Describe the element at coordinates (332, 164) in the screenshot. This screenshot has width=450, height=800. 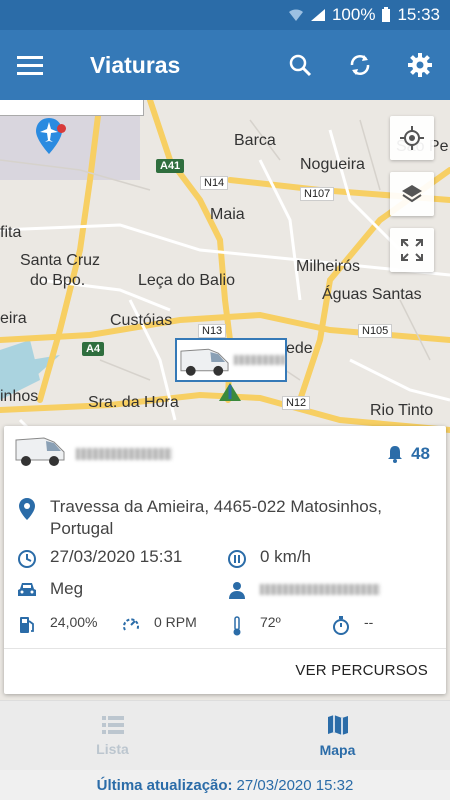
I see `map-label: Nogueira` at that location.